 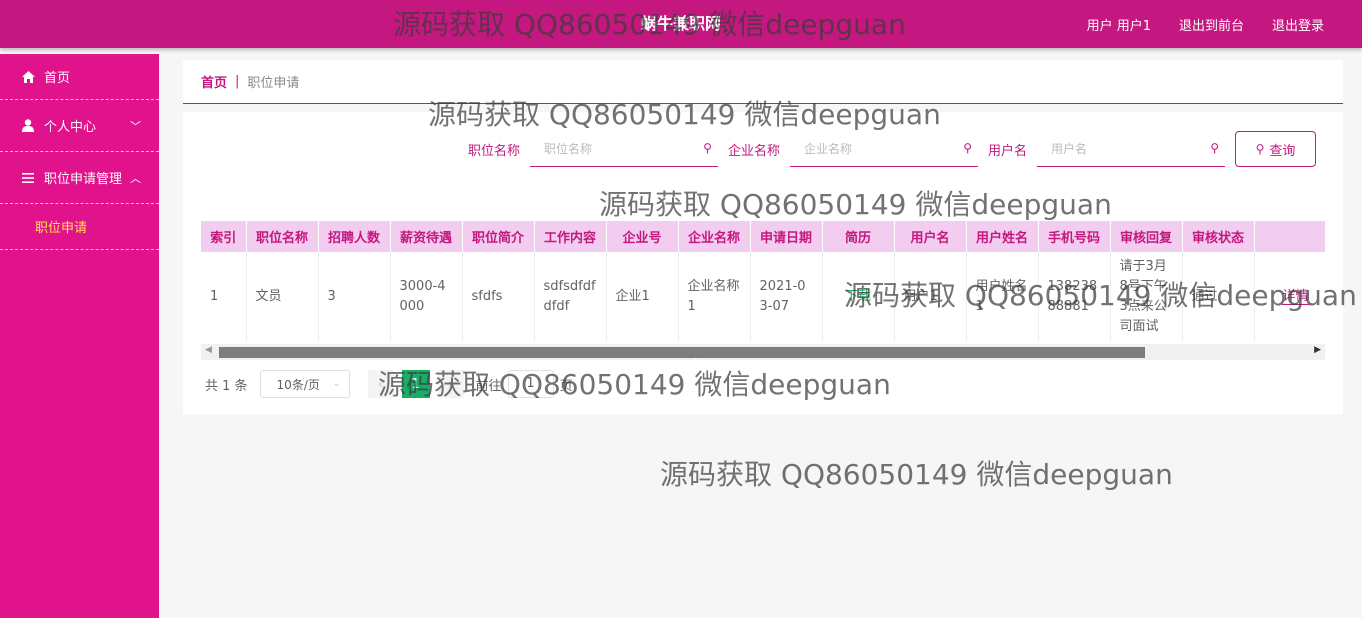 What do you see at coordinates (763, 82) in the screenshot?
I see `breadcrumb: 首页 | 职位申请` at bounding box center [763, 82].